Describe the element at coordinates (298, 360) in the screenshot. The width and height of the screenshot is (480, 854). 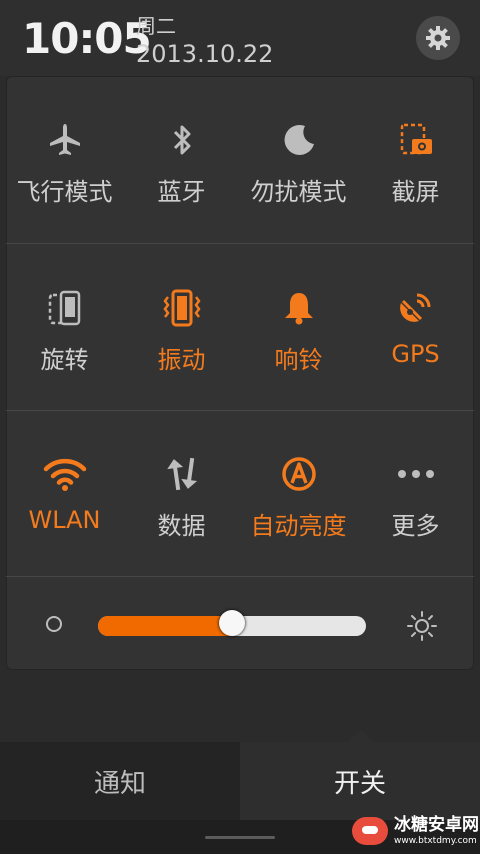
I see `toggle-label: 响铃` at that location.